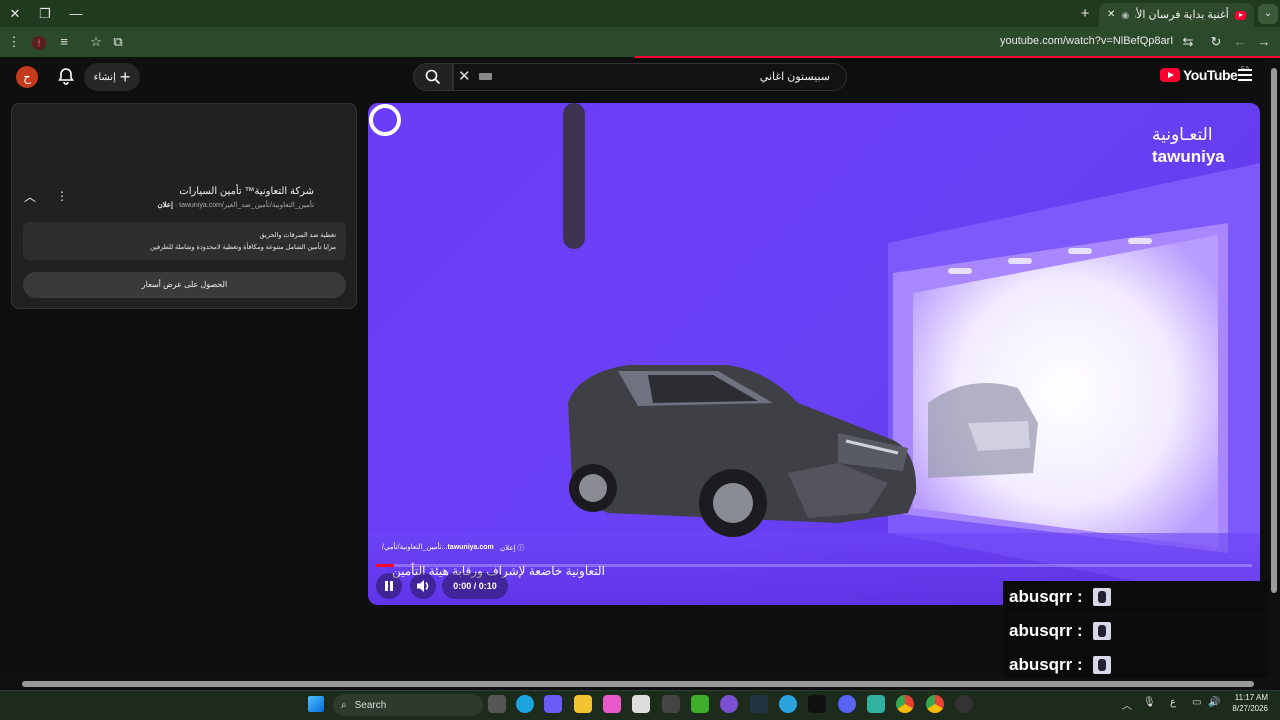 The height and width of the screenshot is (720, 1280). What do you see at coordinates (96, 42) in the screenshot?
I see `bookmark-star-icon: ☆` at bounding box center [96, 42].